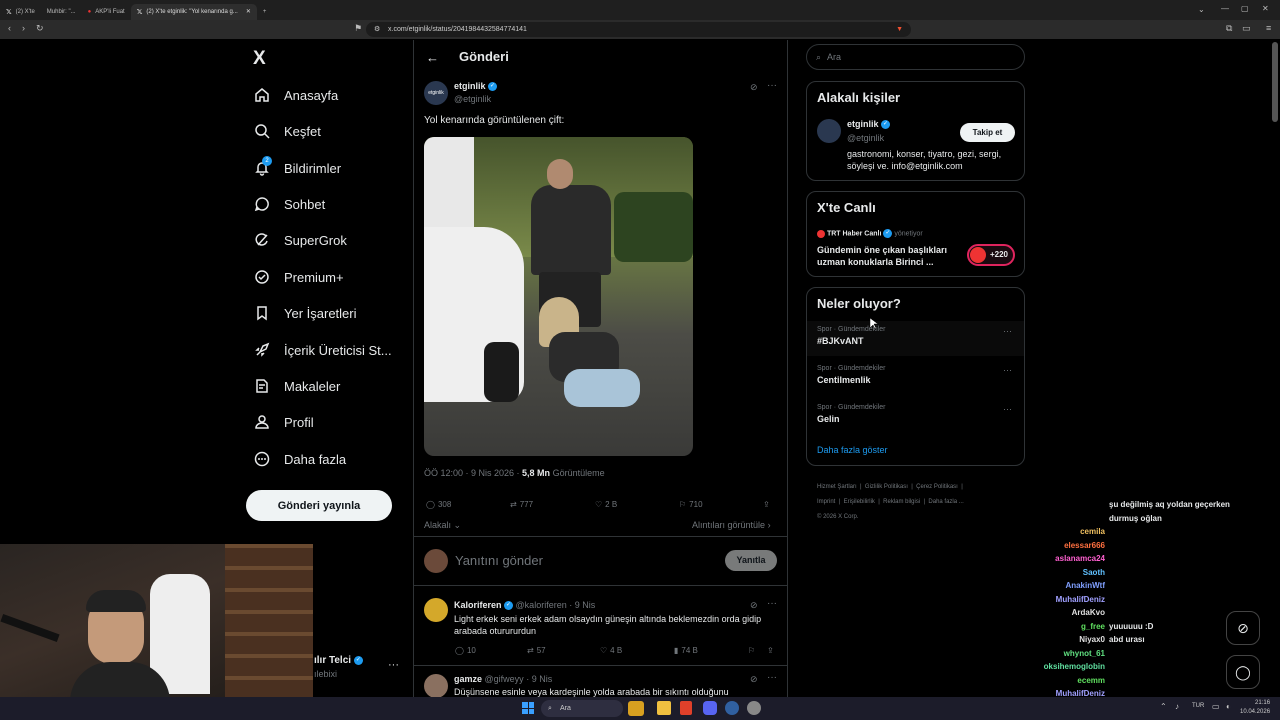  I want to click on listeners-badge: +220, so click(991, 255).